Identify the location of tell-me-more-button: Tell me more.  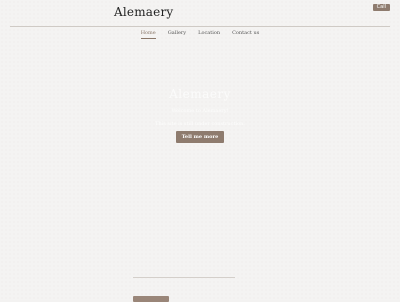
(200, 137).